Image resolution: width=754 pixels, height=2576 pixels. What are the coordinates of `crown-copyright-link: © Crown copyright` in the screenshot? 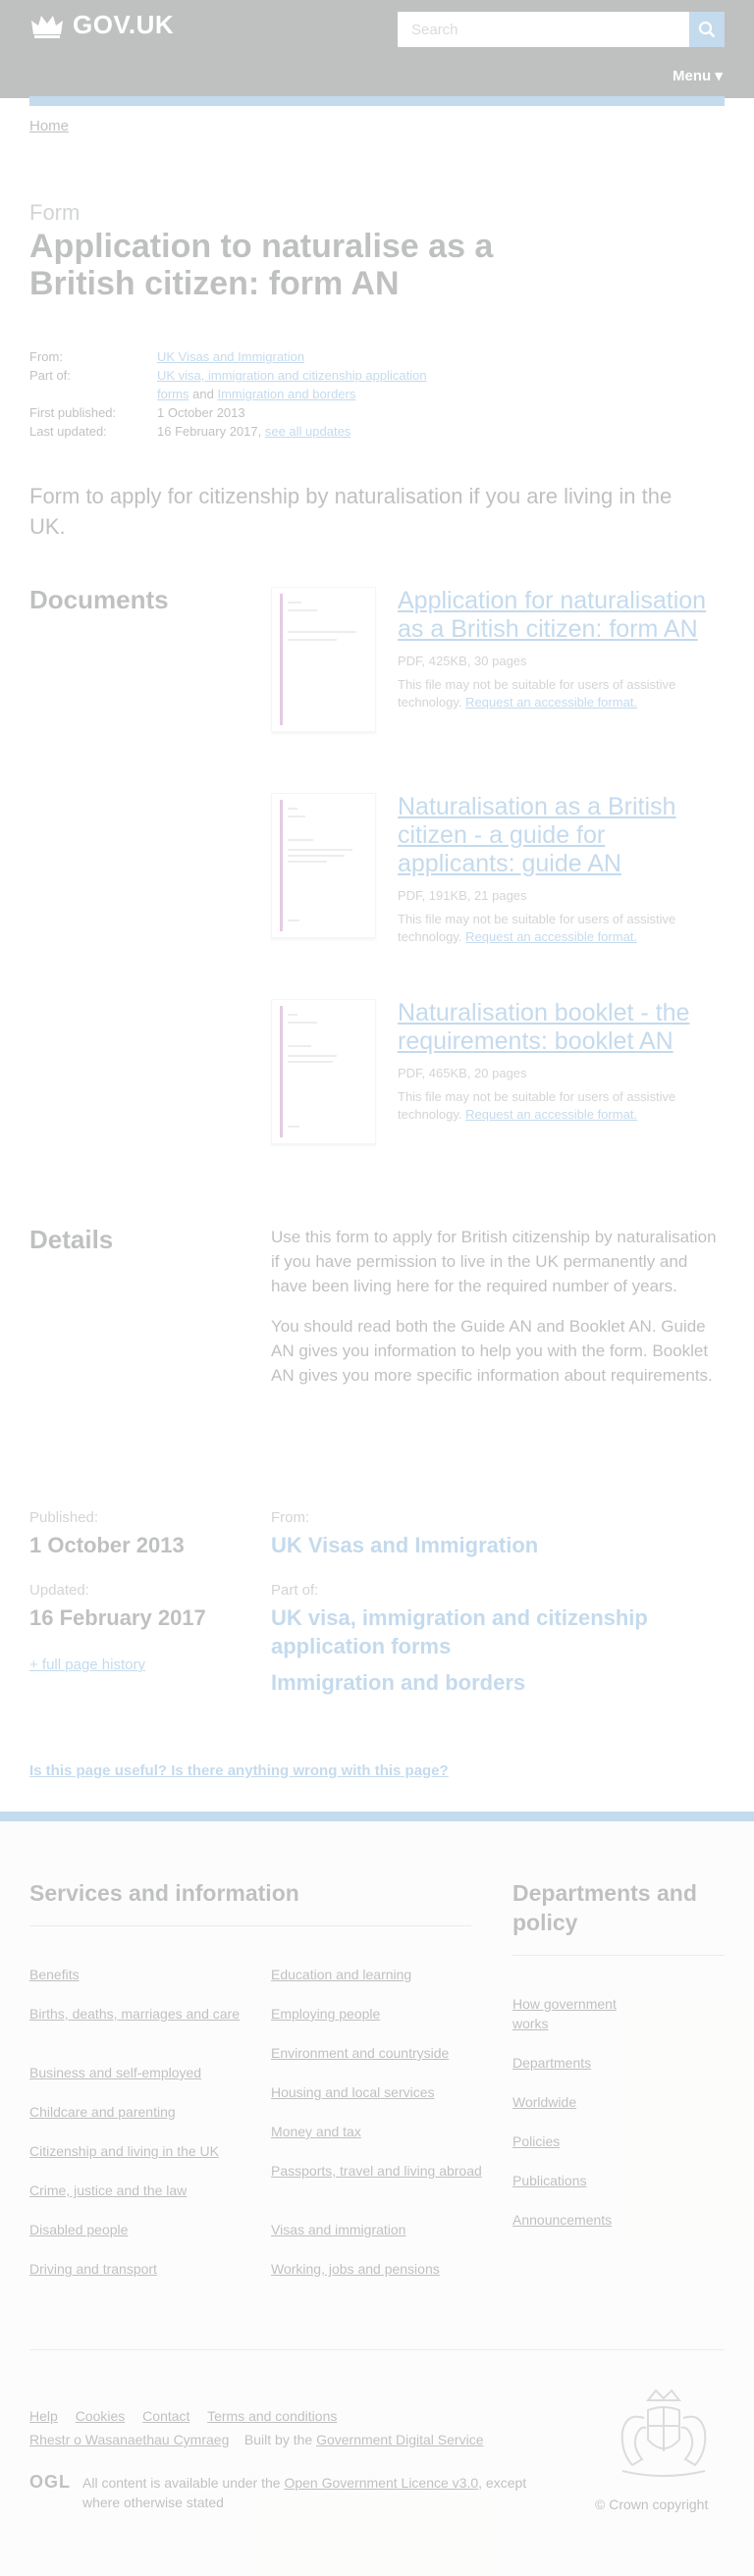 It's located at (651, 2504).